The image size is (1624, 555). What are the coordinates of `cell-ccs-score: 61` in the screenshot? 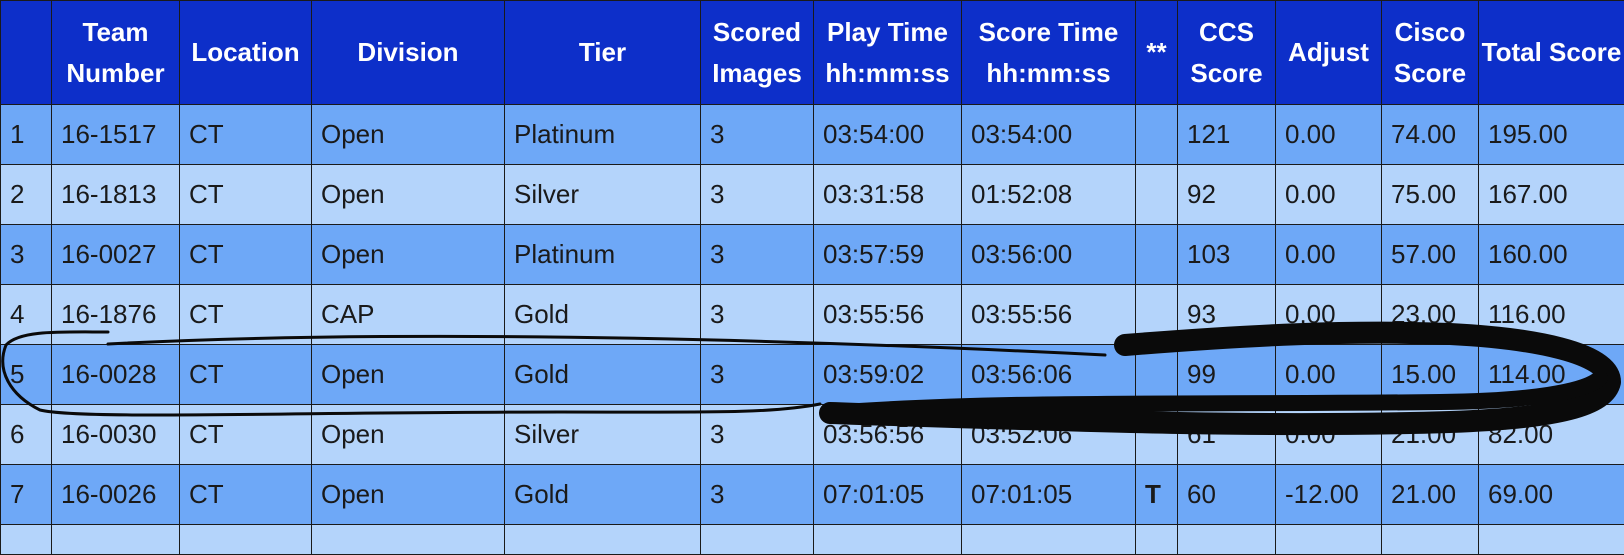 It's located at (1227, 435).